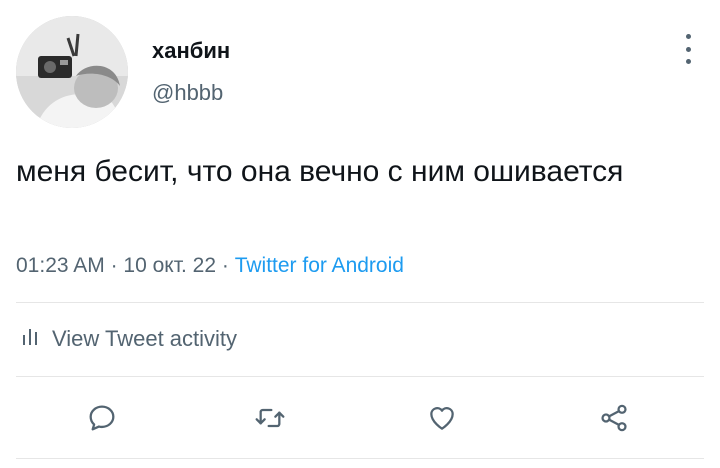 The image size is (720, 468). Describe the element at coordinates (30, 339) in the screenshot. I see `bar-chart-icon` at that location.